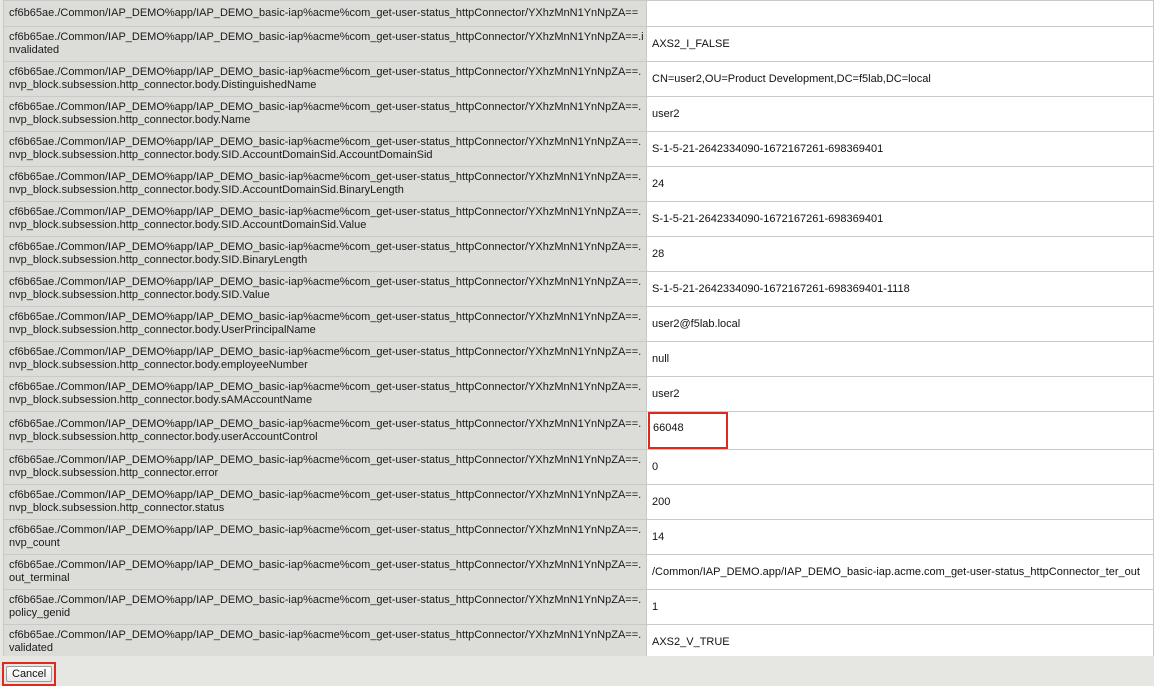  What do you see at coordinates (900, 467) in the screenshot?
I see `variable-value-cell: 0` at bounding box center [900, 467].